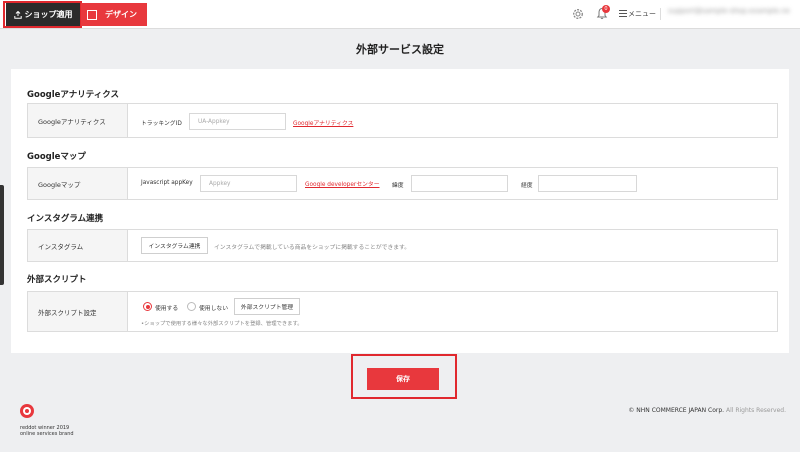 Image resolution: width=800 pixels, height=452 pixels. What do you see at coordinates (606, 9) in the screenshot?
I see `notification-badge: 0` at bounding box center [606, 9].